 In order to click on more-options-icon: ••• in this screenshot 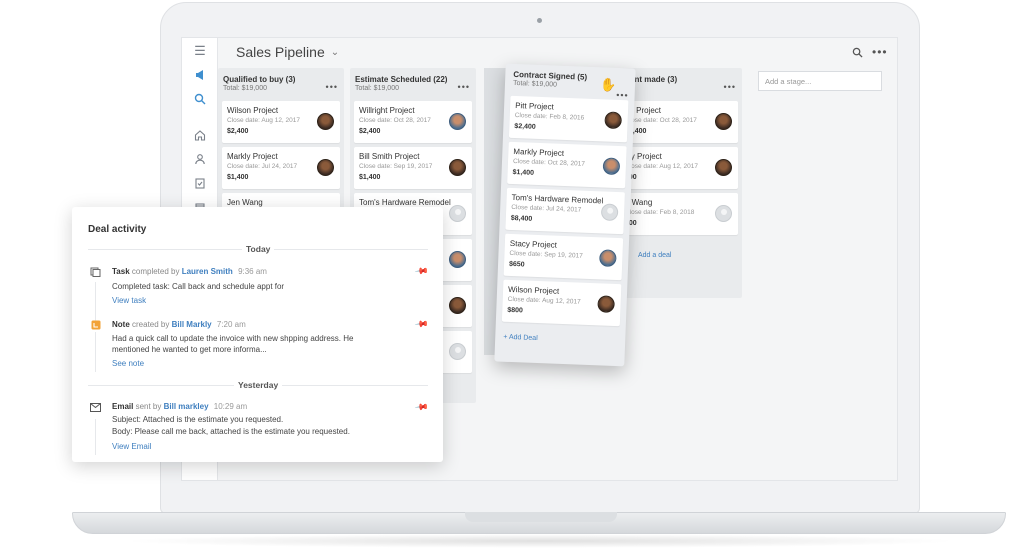, I will do `click(880, 52)`.